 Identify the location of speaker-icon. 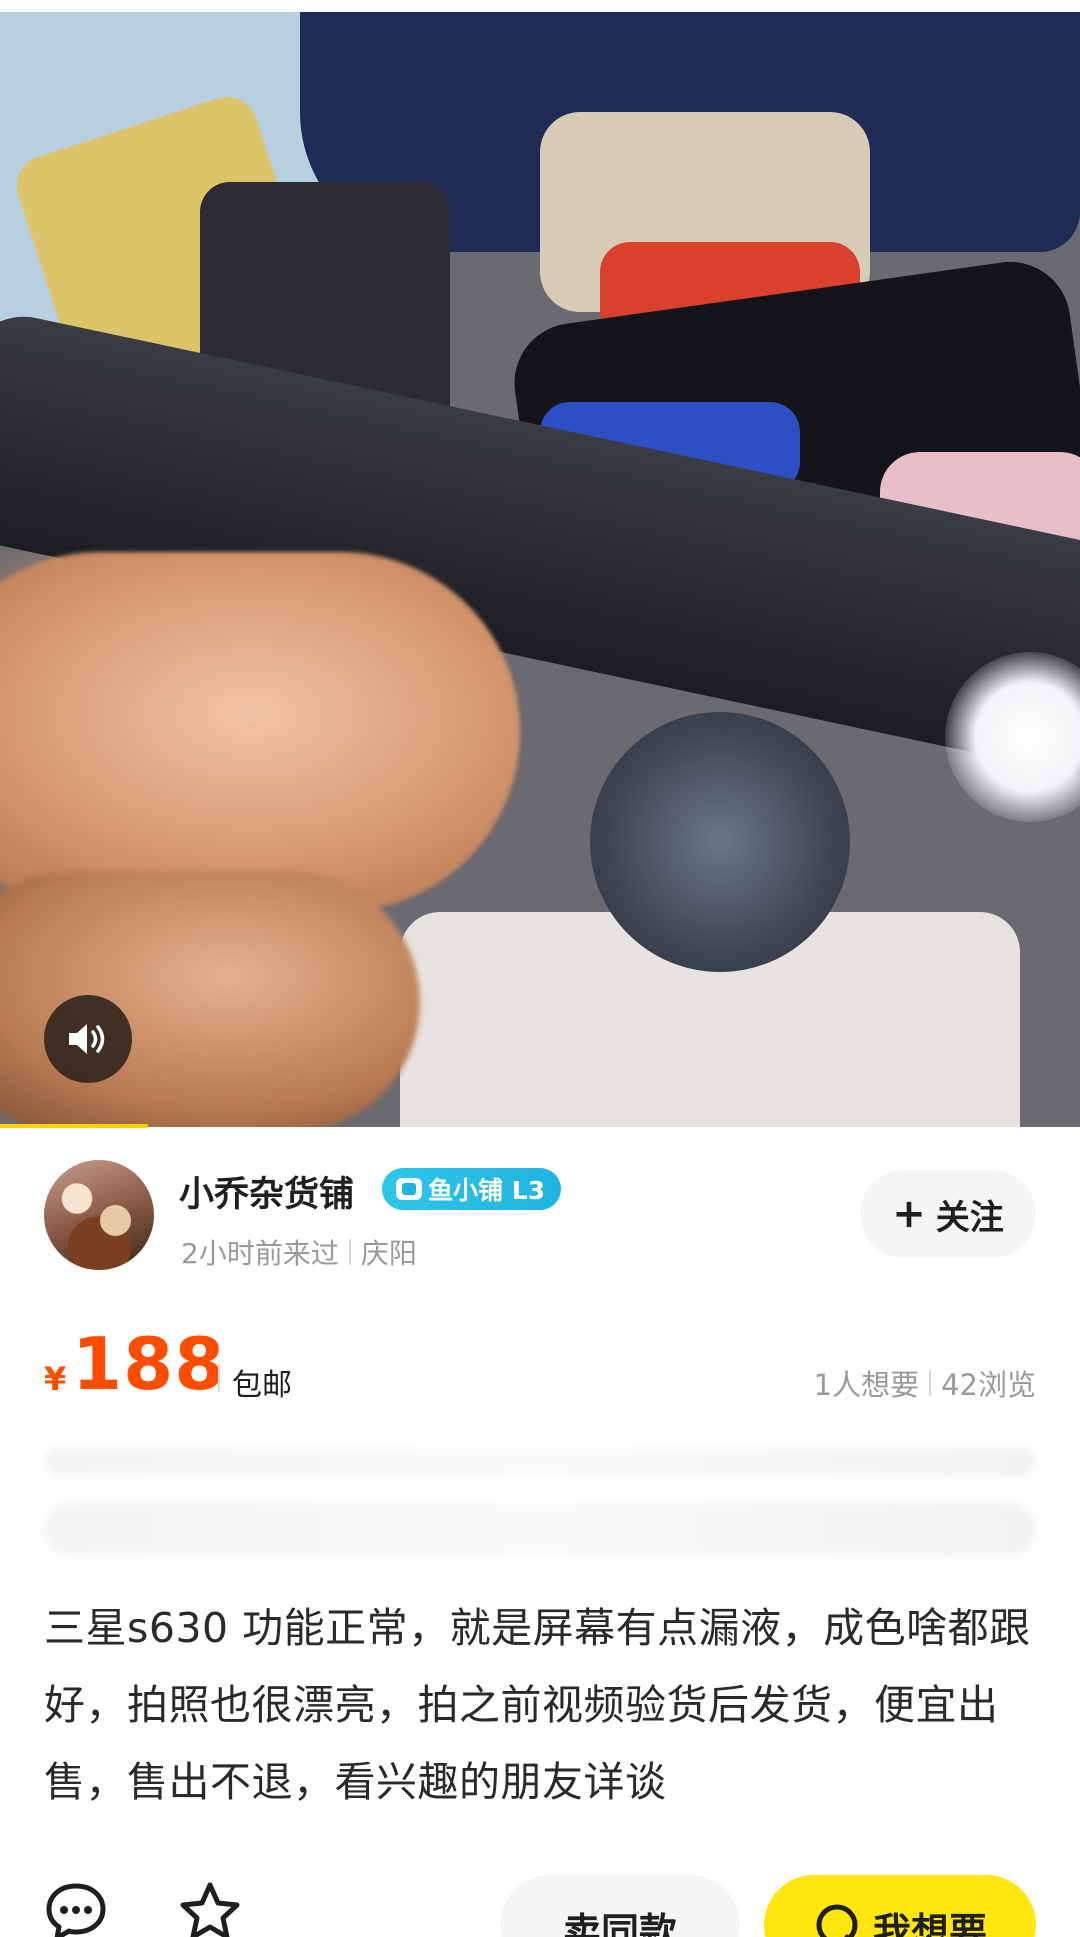
(88, 1039).